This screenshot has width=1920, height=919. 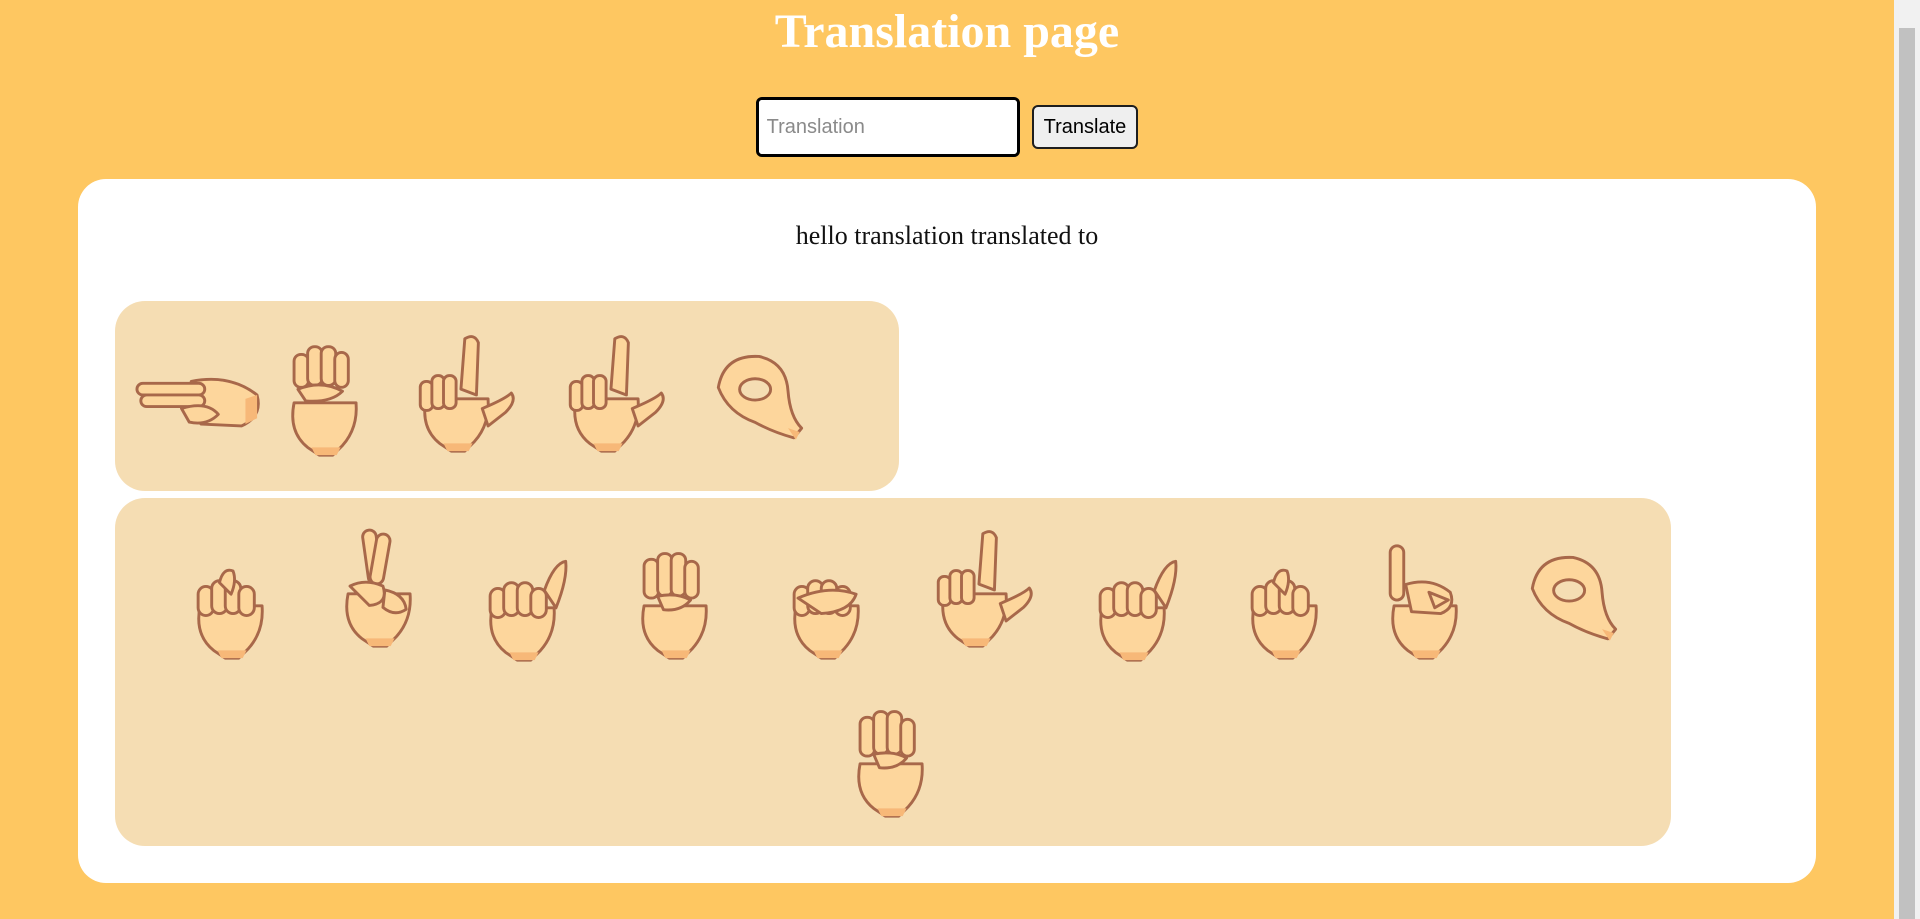 What do you see at coordinates (1085, 127) in the screenshot?
I see `translate-button: Translate` at bounding box center [1085, 127].